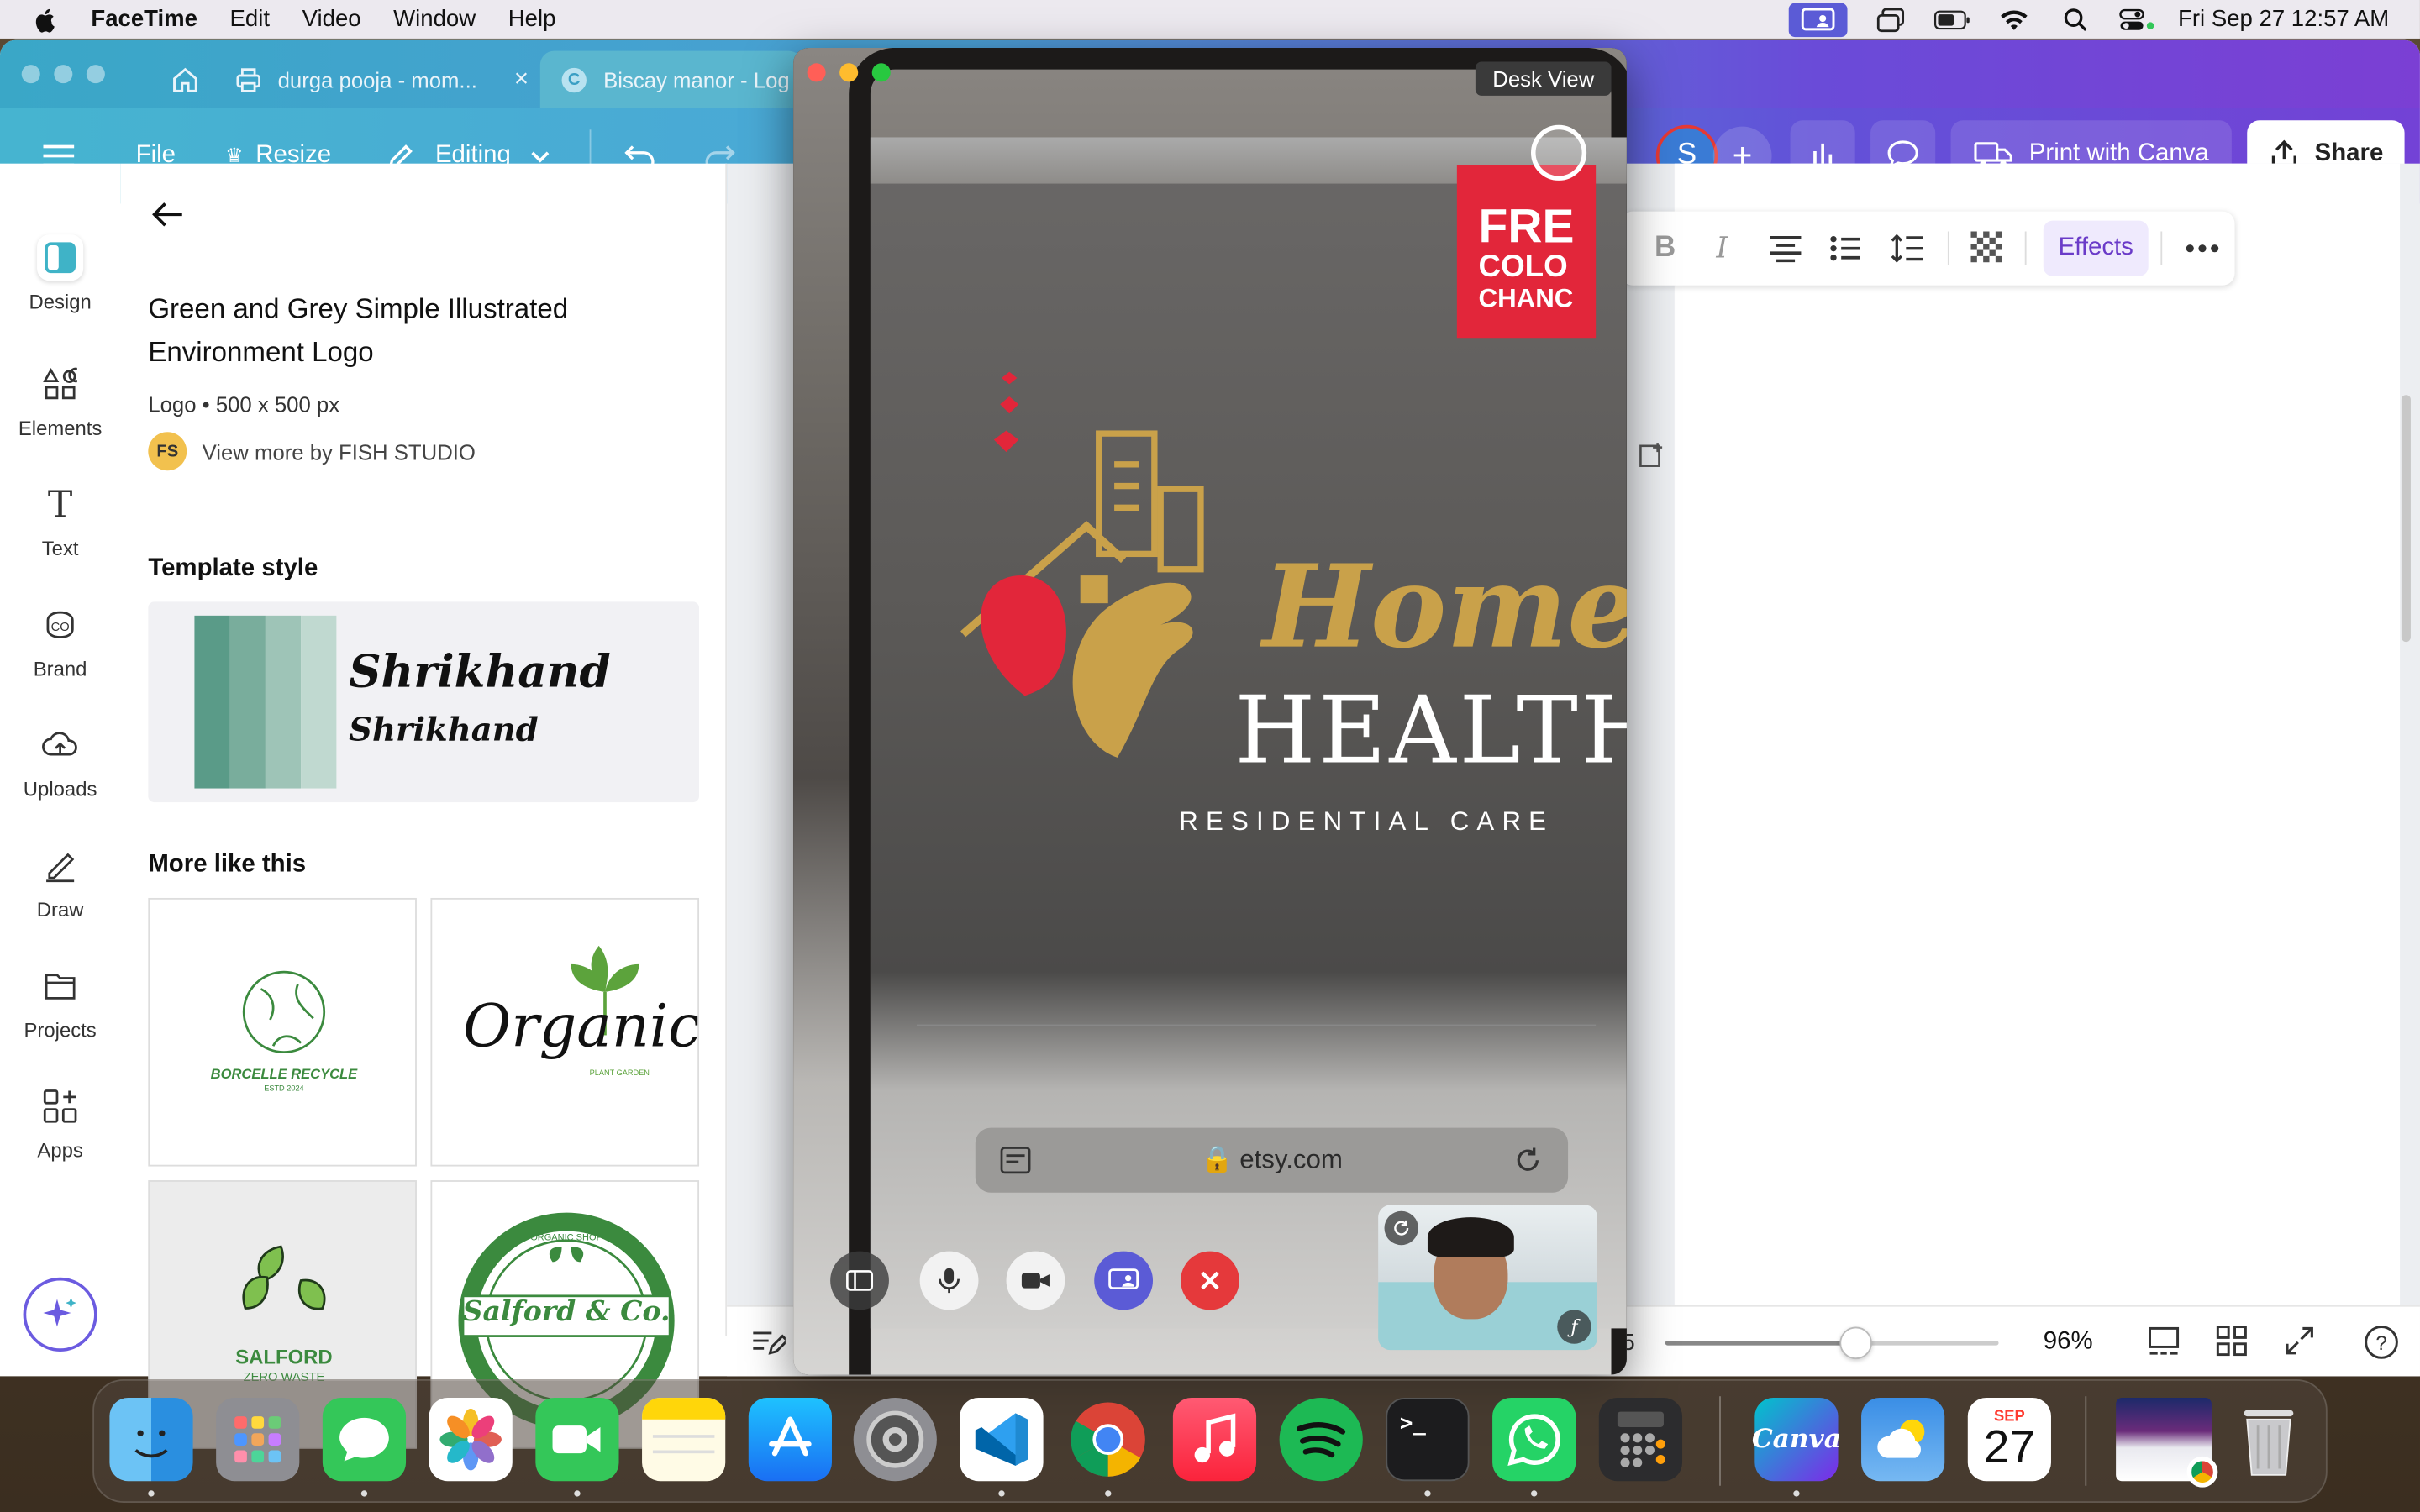 The height and width of the screenshot is (1512, 2420). What do you see at coordinates (1656, 459) in the screenshot?
I see `add-page-icon` at bounding box center [1656, 459].